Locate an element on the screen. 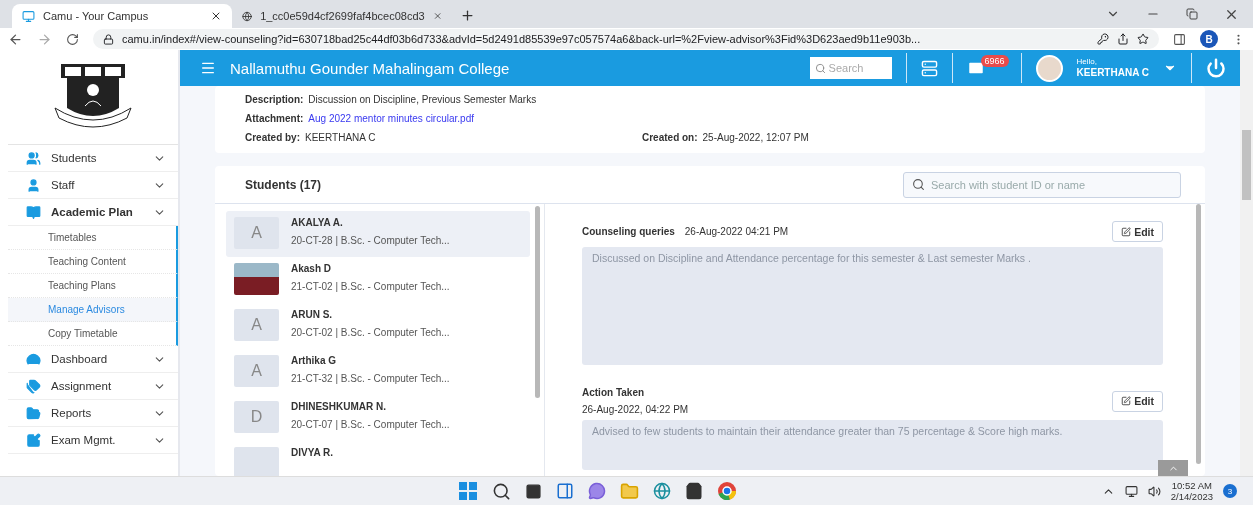 The height and width of the screenshot is (505, 1253). back-icon is located at coordinates (15, 39).